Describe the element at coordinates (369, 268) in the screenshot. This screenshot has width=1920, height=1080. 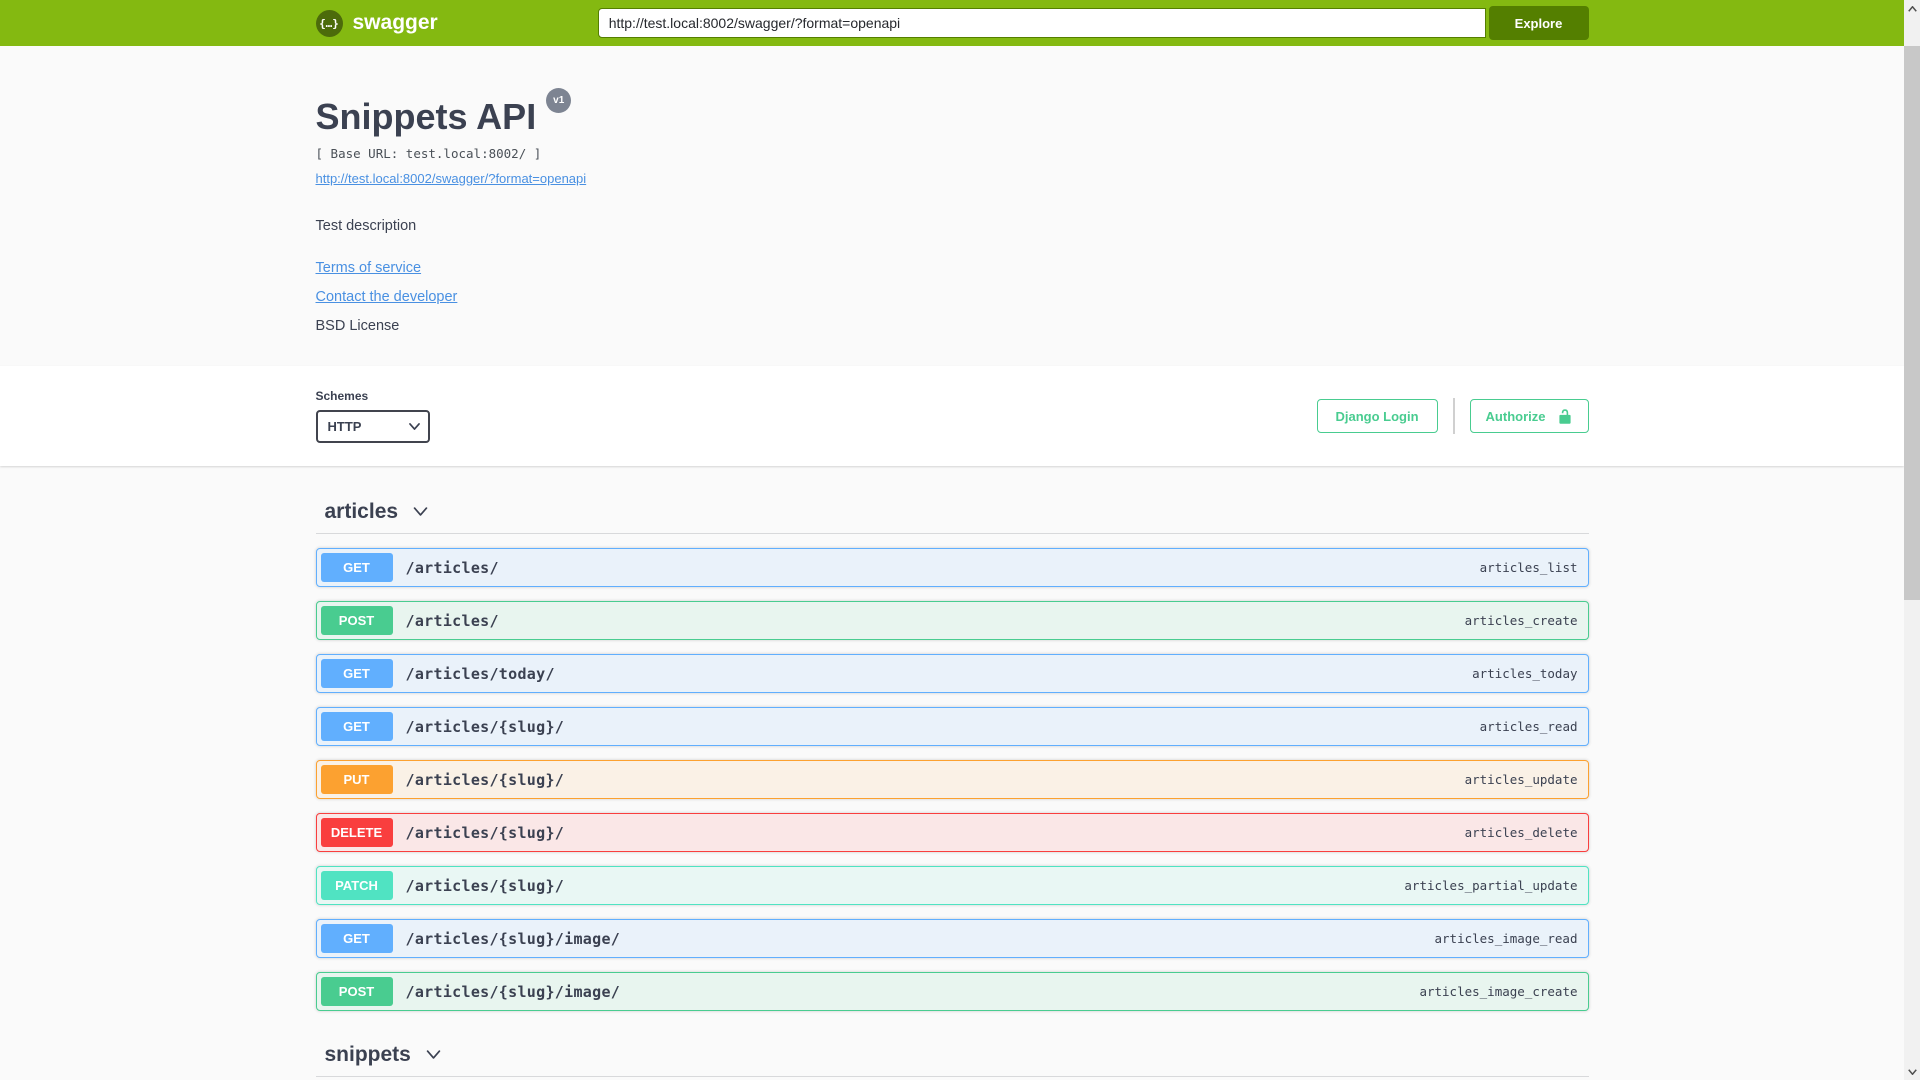
I see `terms-of-service-link: Terms of service` at that location.